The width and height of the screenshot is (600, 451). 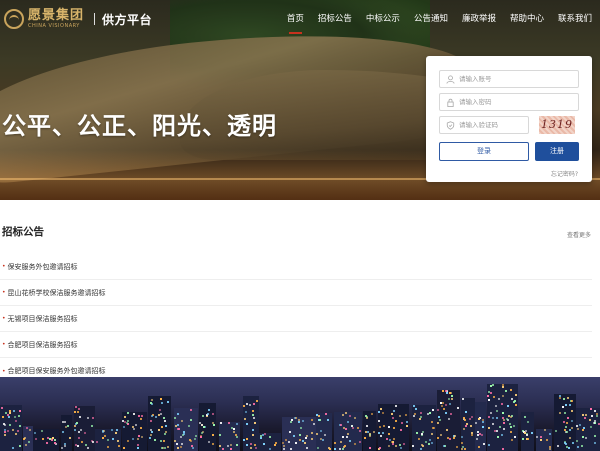 What do you see at coordinates (295, 19) in the screenshot?
I see `nav-home: 首页` at bounding box center [295, 19].